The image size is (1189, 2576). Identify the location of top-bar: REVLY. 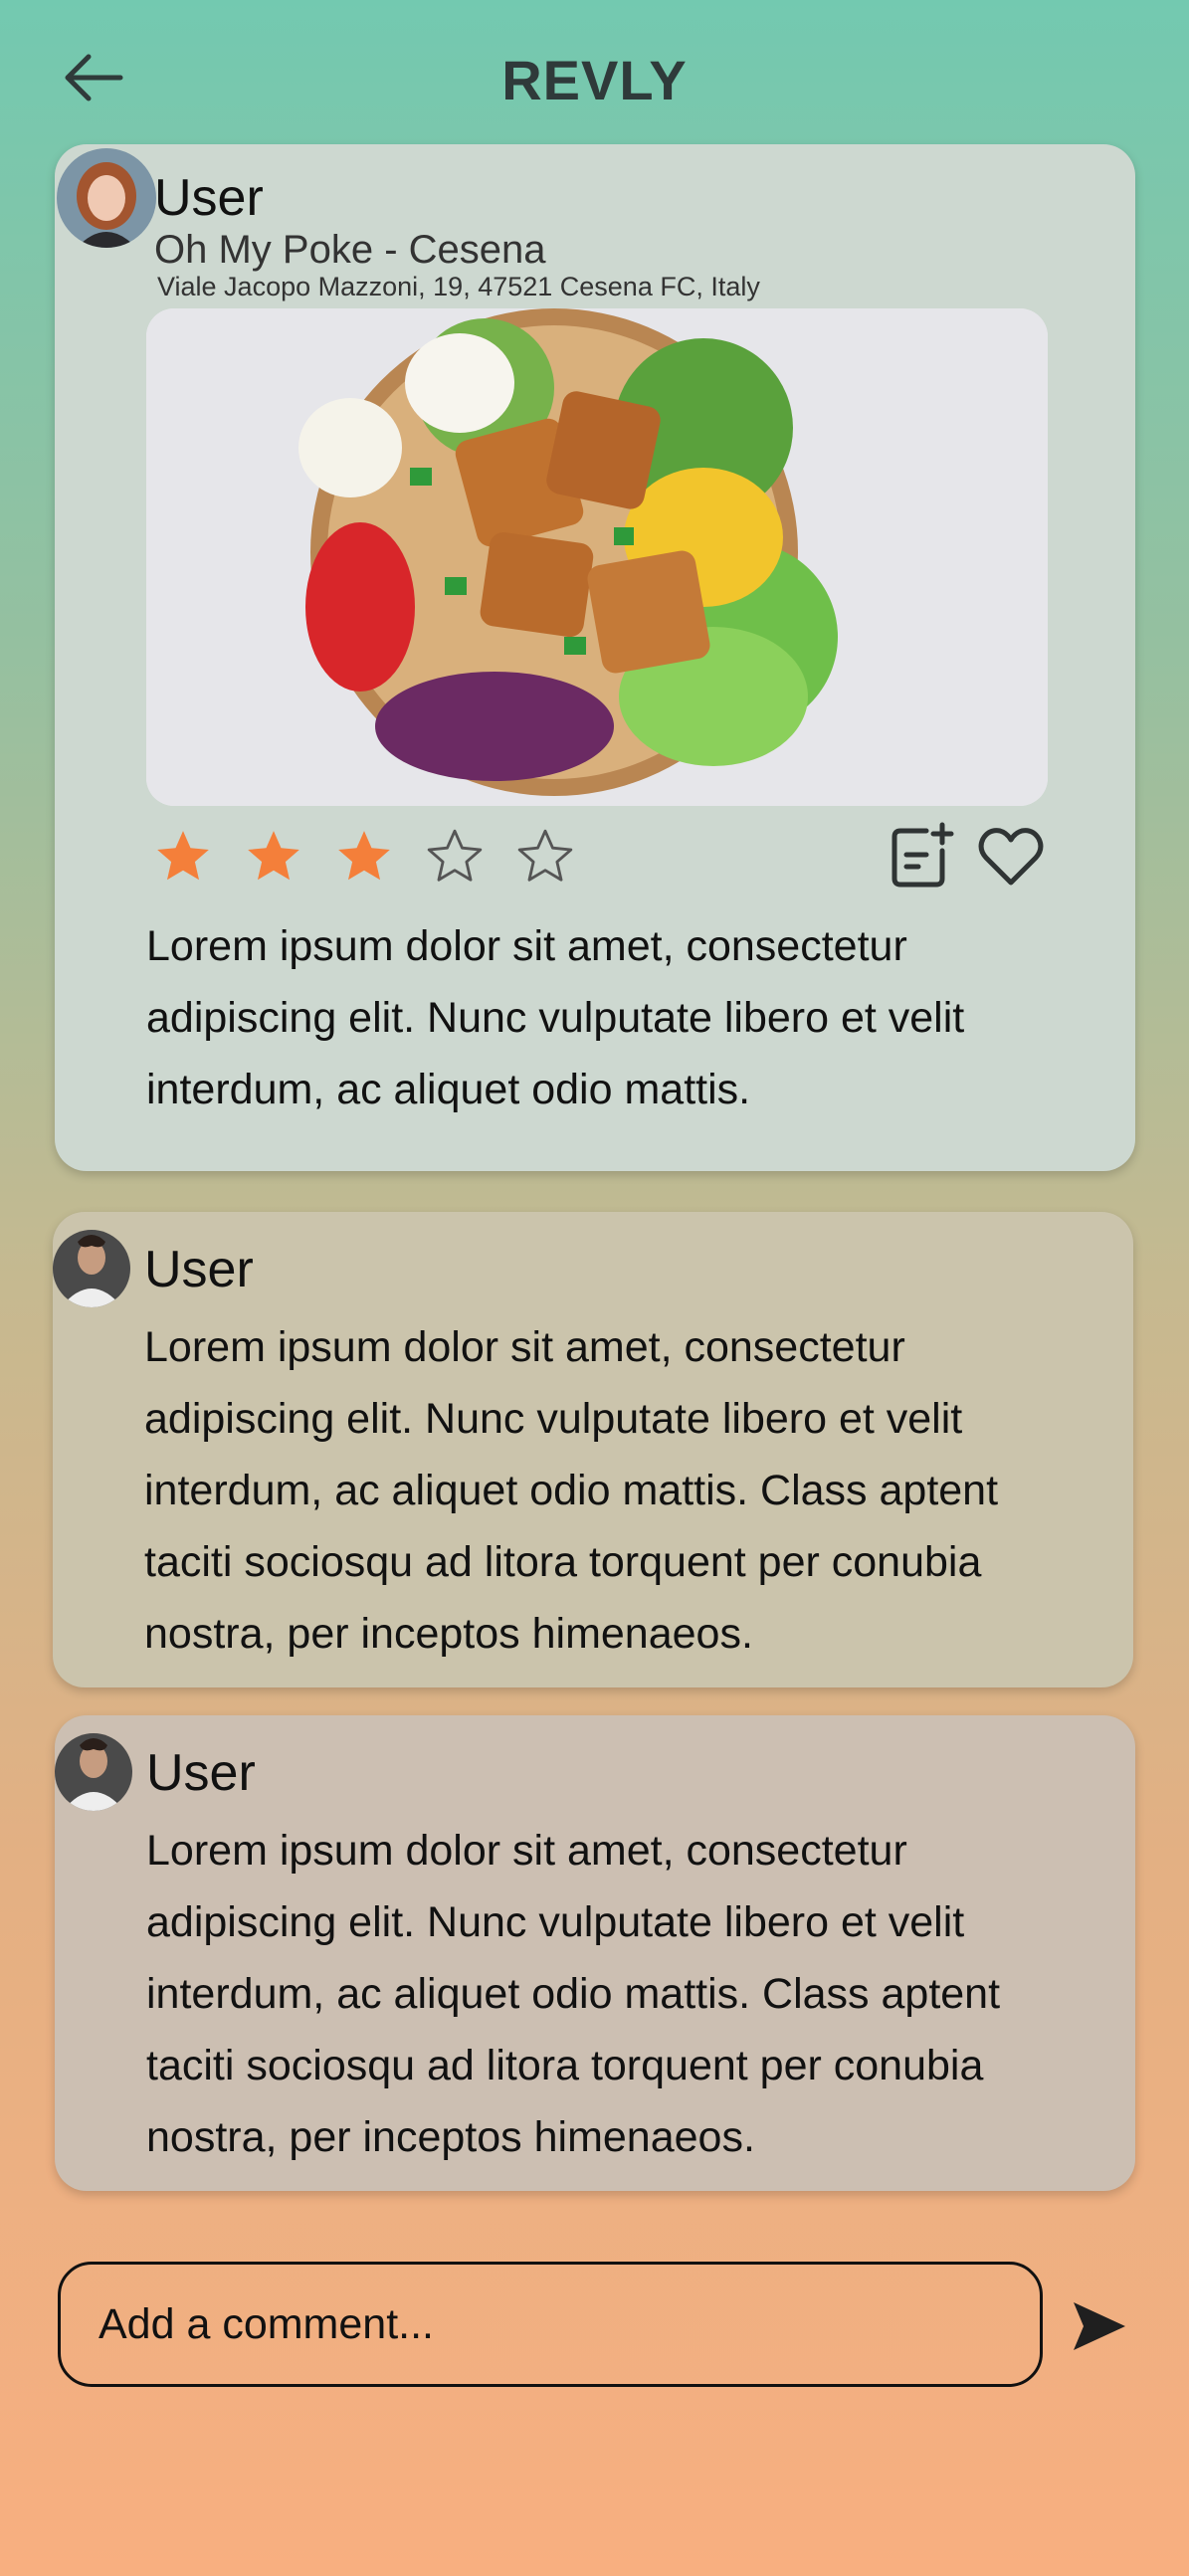
(594, 74).